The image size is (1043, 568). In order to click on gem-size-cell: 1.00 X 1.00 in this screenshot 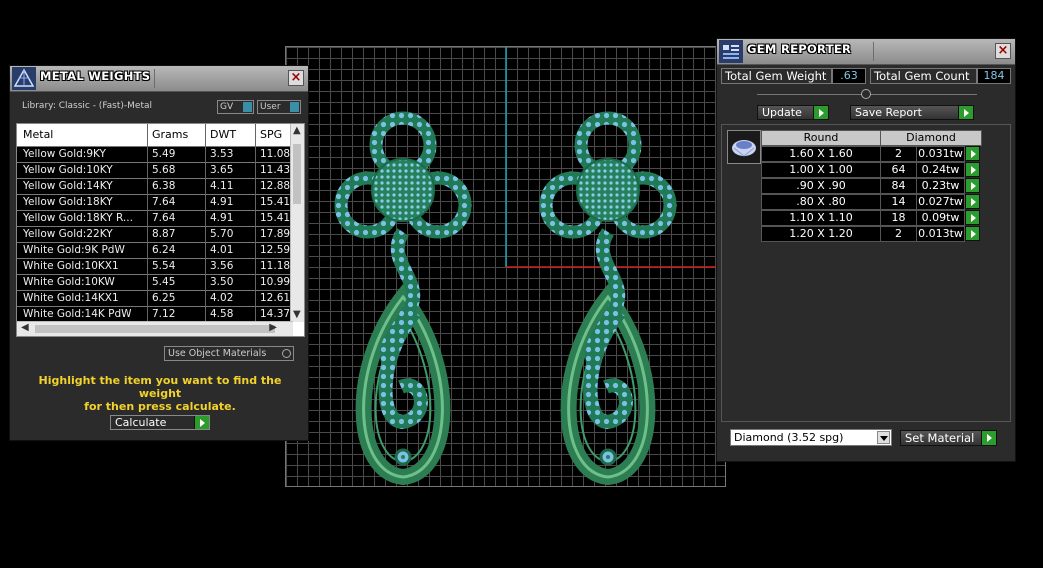, I will do `click(821, 170)`.